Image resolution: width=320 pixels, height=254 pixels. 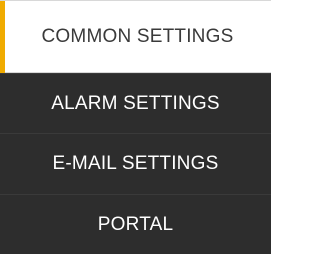 I want to click on menu-item-label: E-MAIL SETTINGS, so click(x=135, y=163).